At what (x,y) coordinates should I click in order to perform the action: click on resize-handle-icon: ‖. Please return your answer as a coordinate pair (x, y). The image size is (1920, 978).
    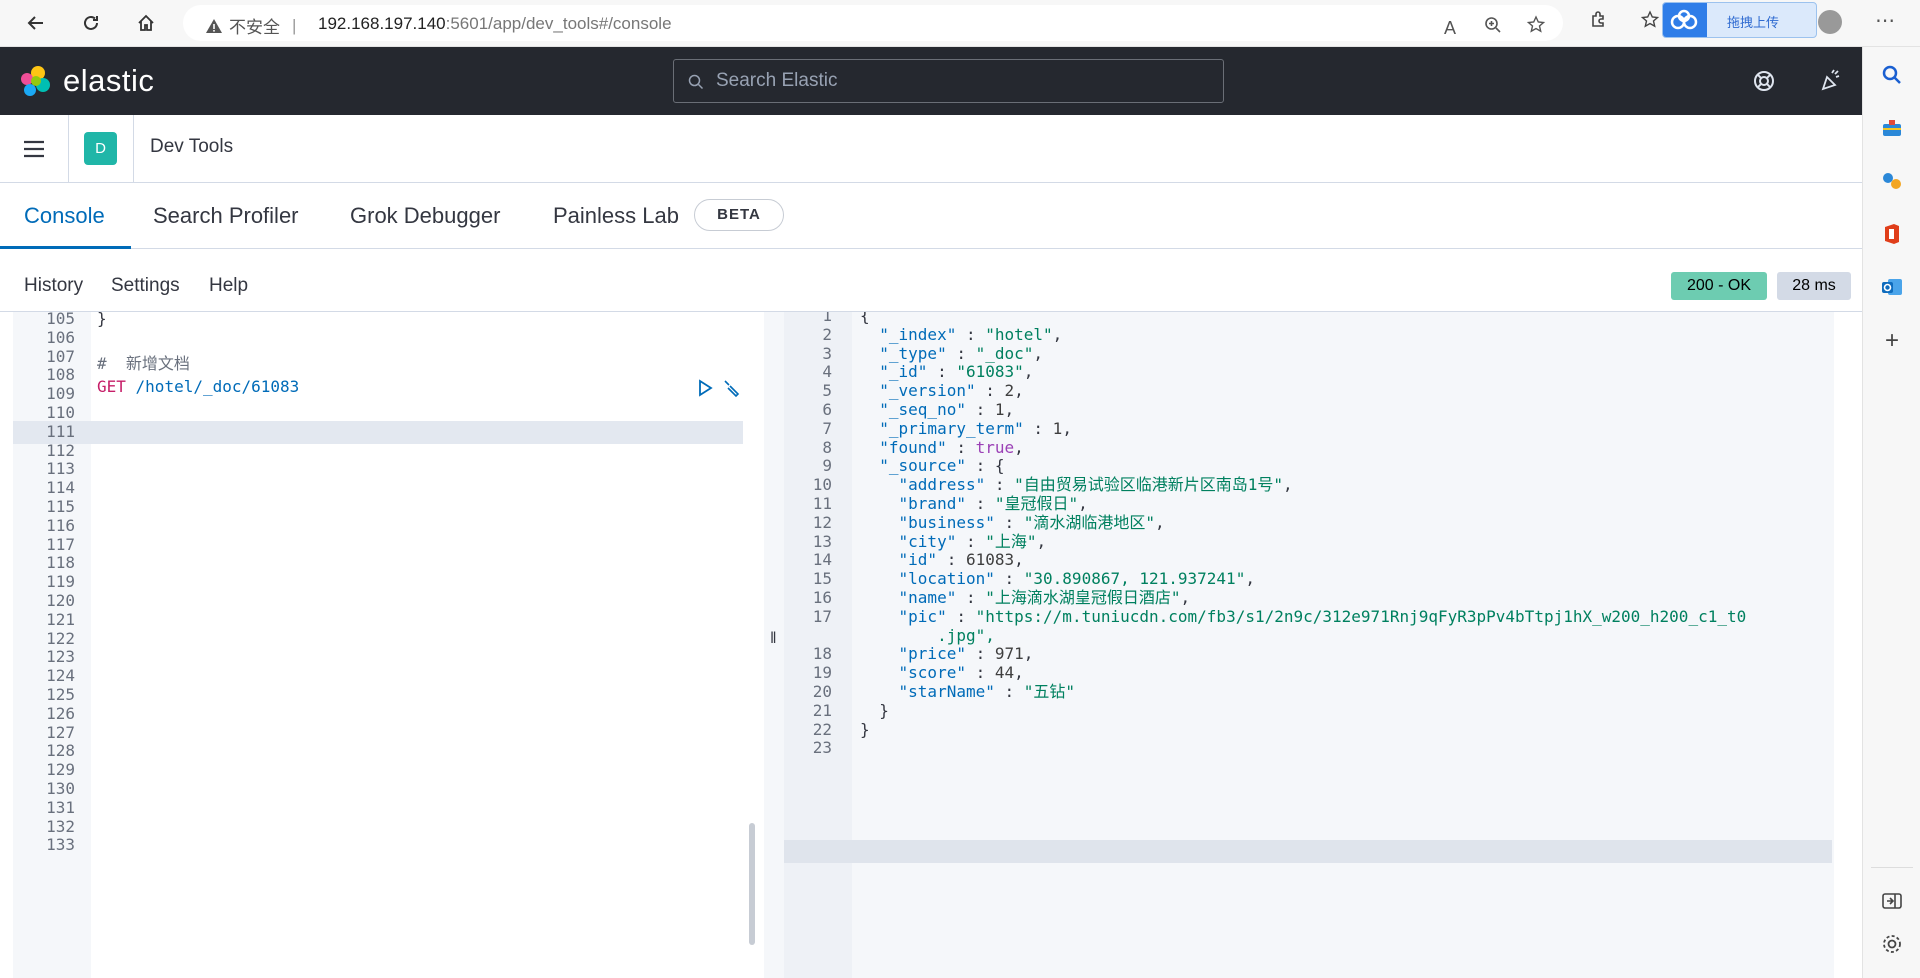
    Looking at the image, I should click on (773, 639).